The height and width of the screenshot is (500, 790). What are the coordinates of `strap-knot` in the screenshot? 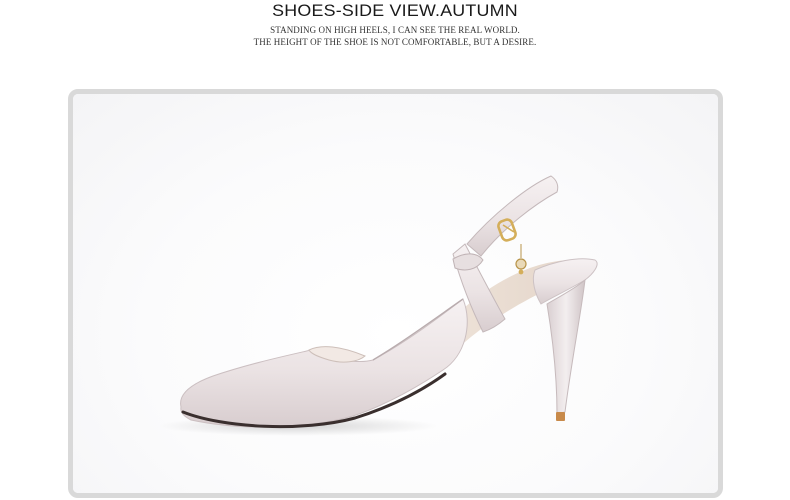 It's located at (468, 262).